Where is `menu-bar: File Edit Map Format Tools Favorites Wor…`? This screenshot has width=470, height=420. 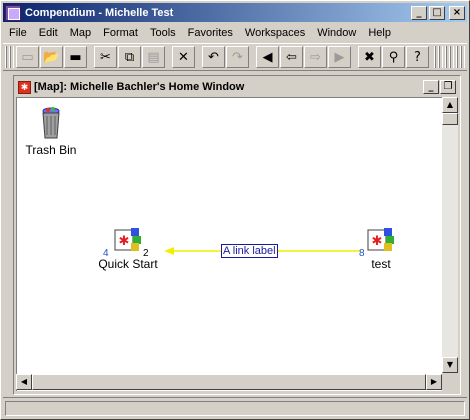
menu-bar: File Edit Map Format Tools Favorites Wor… is located at coordinates (235, 32).